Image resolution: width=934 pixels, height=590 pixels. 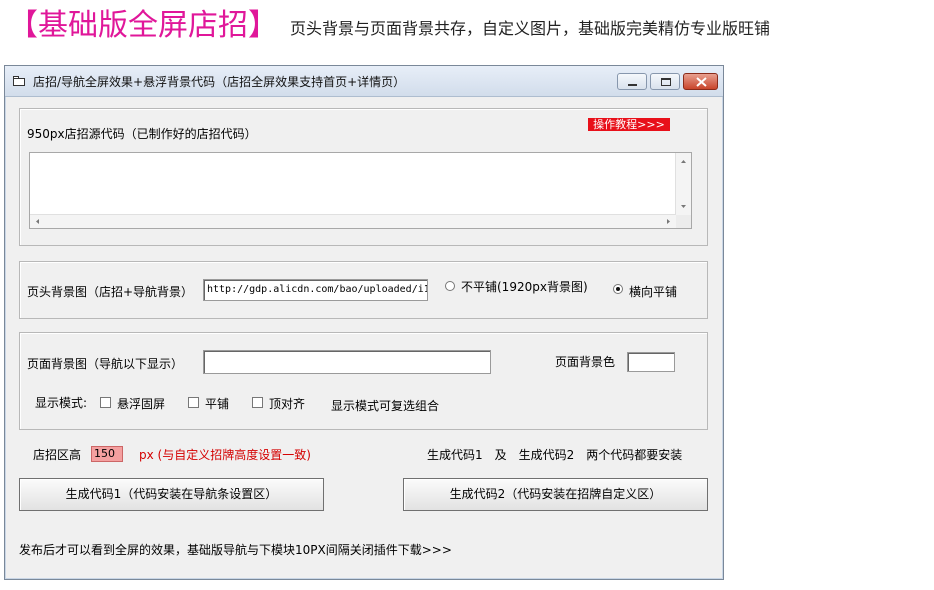 I want to click on vertical-scrollbar, so click(x=683, y=184).